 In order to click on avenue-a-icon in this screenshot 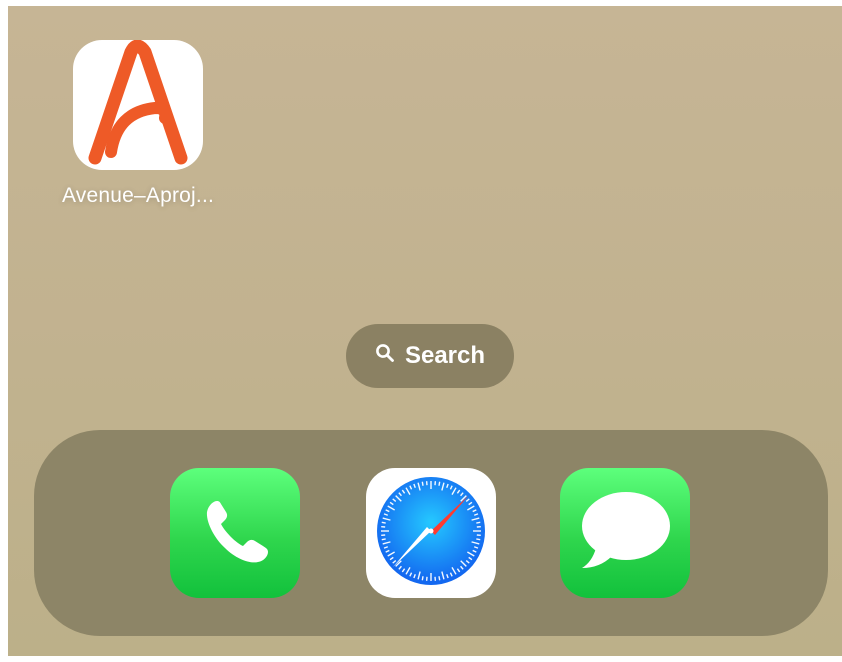, I will do `click(138, 105)`.